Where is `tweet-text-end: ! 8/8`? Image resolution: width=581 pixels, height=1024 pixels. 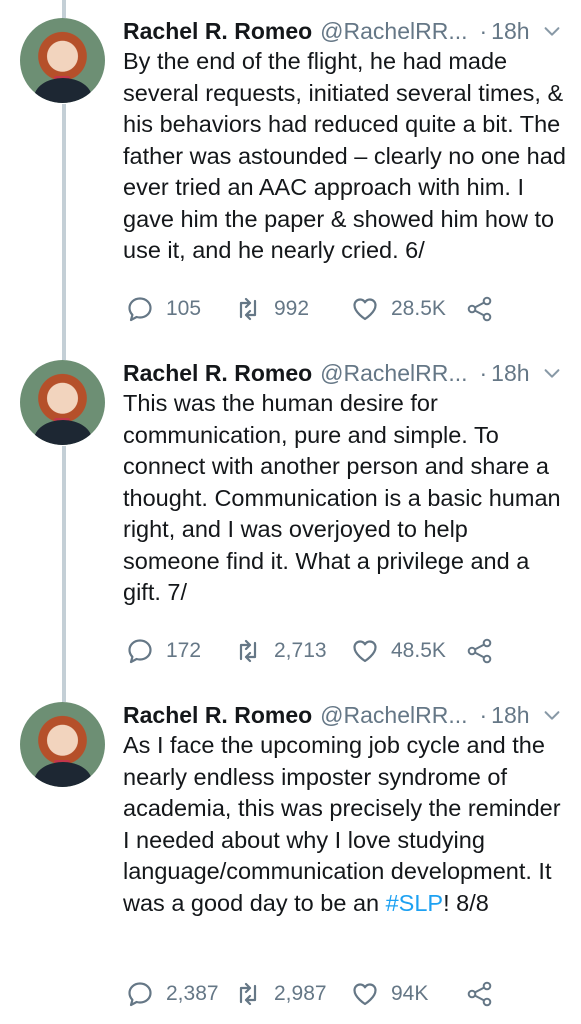
tweet-text-end: ! 8/8 is located at coordinates (466, 902).